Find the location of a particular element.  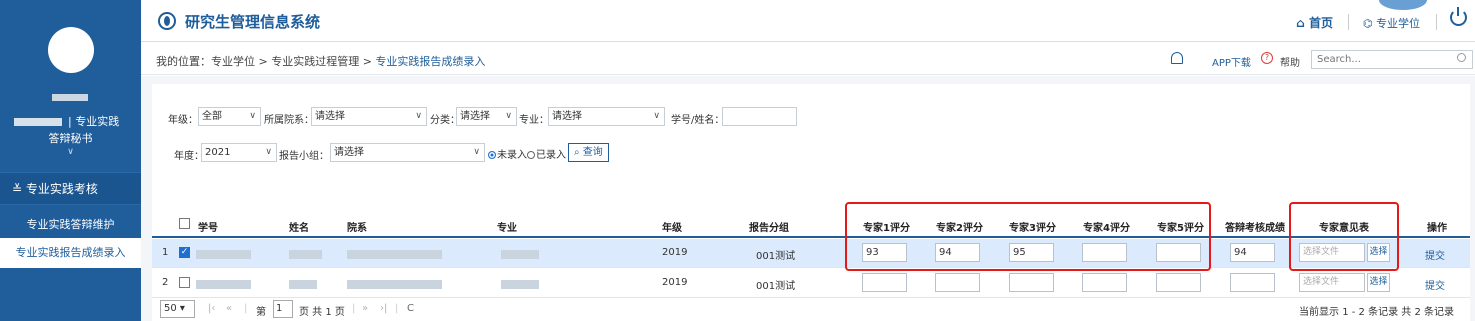

year-label: 年度： is located at coordinates (189, 156).